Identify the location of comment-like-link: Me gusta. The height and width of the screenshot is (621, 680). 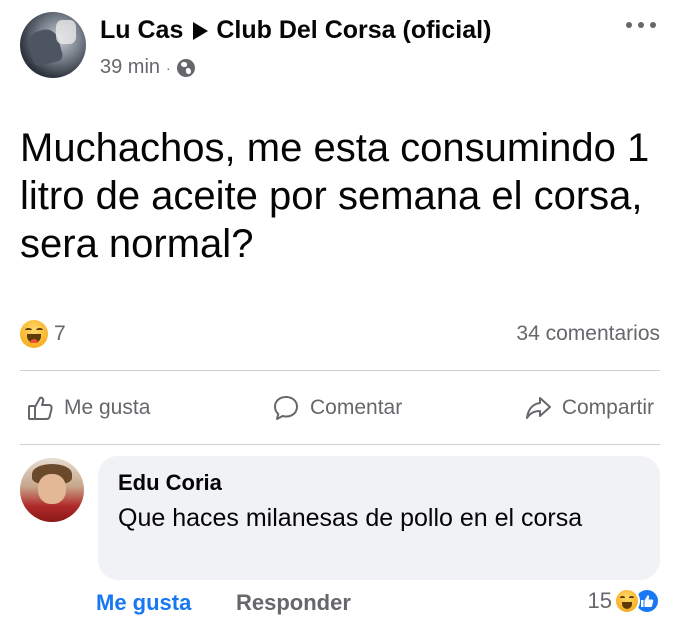
(143, 603).